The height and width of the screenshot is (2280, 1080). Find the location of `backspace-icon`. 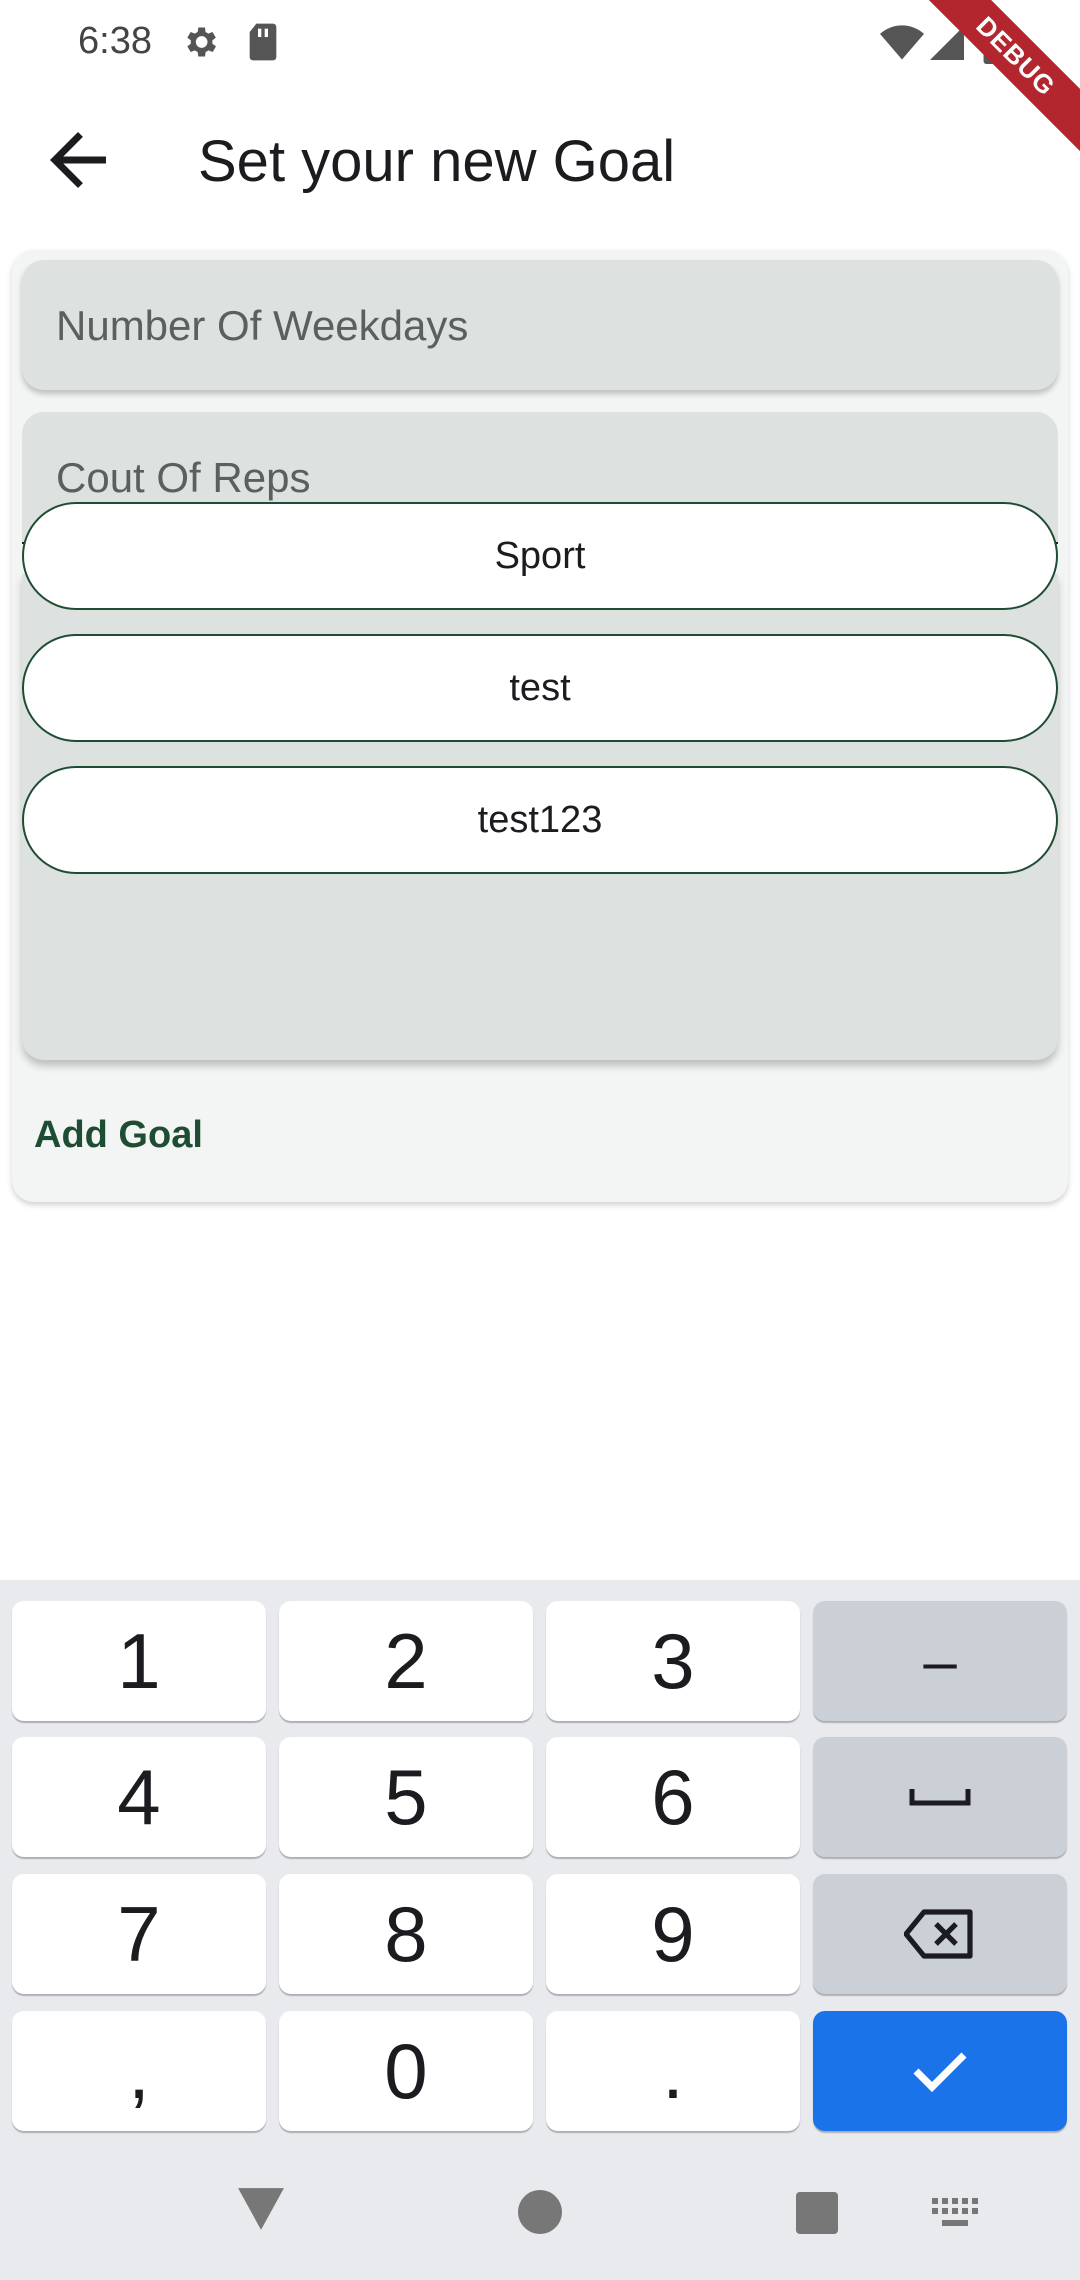

backspace-icon is located at coordinates (938, 1934).